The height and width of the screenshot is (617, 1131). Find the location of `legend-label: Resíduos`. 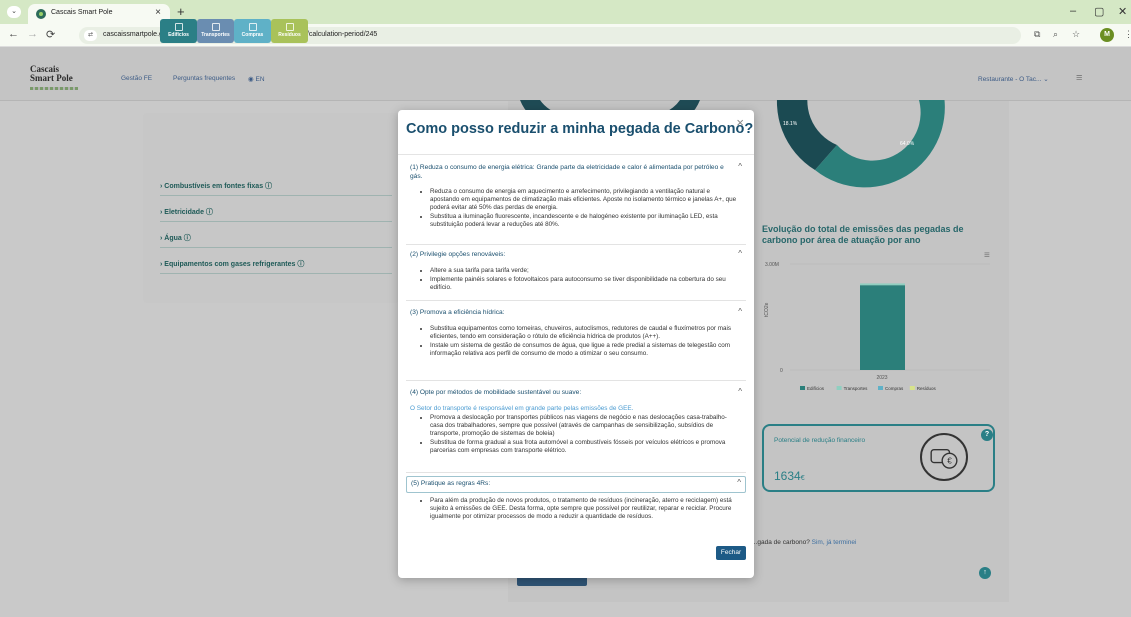

legend-label: Resíduos is located at coordinates (927, 388).